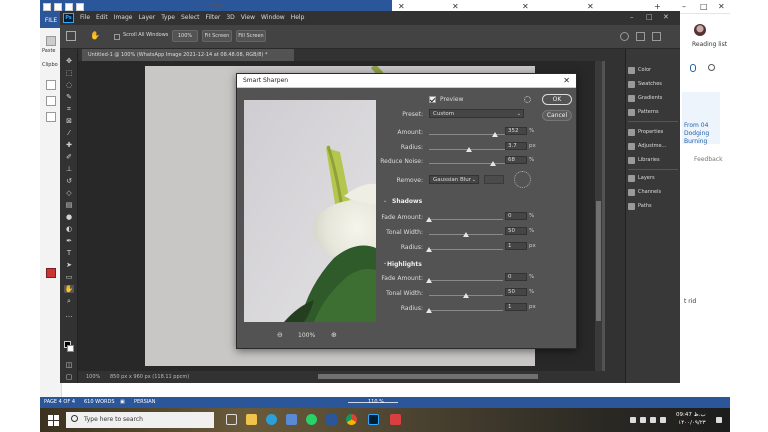 This screenshot has width=768, height=432. Describe the element at coordinates (69, 121) in the screenshot. I see `frame-tool-icon: ⊠` at that location.